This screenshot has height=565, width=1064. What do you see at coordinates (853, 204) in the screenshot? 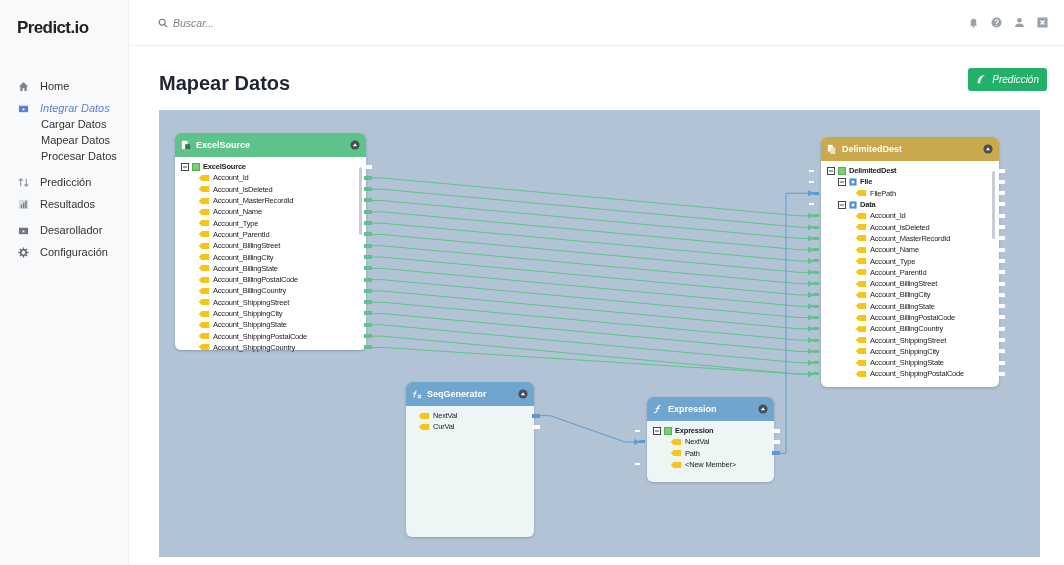
I see `folder-icon` at bounding box center [853, 204].